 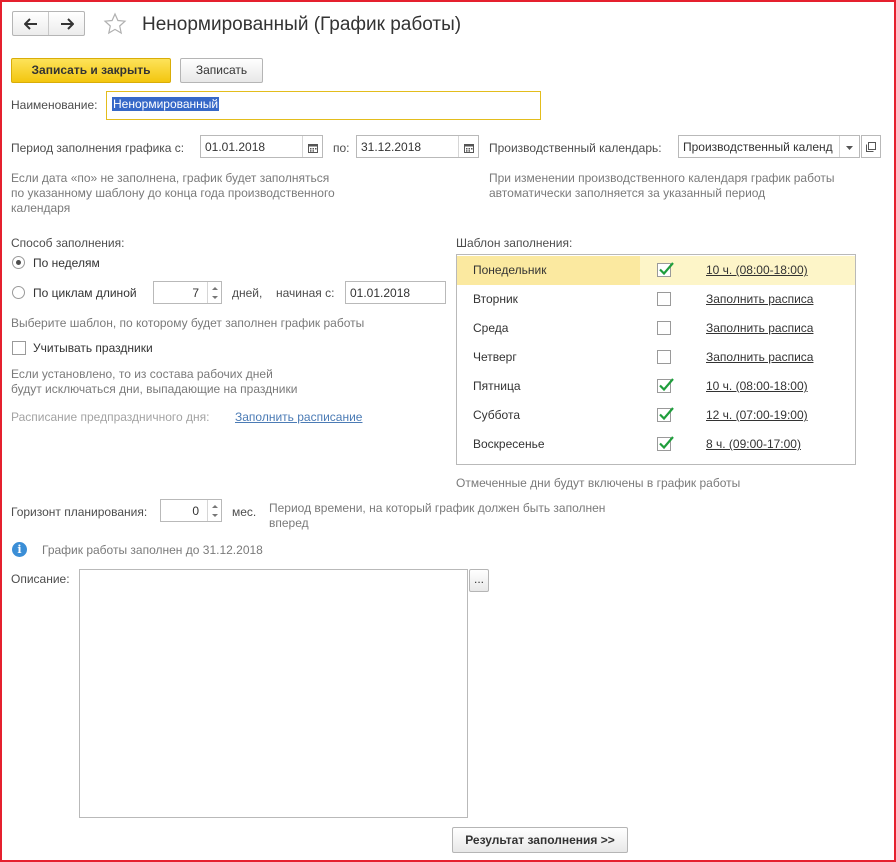 What do you see at coordinates (19, 549) in the screenshot?
I see `info-icon: i` at bounding box center [19, 549].